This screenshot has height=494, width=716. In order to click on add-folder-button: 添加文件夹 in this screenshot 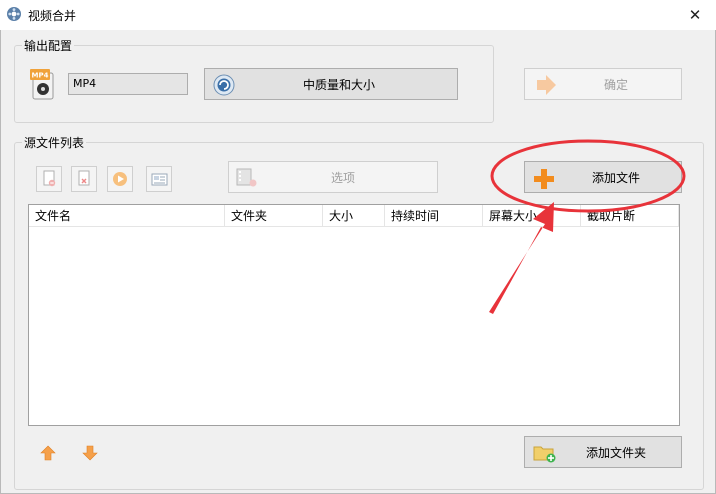, I will do `click(603, 452)`.